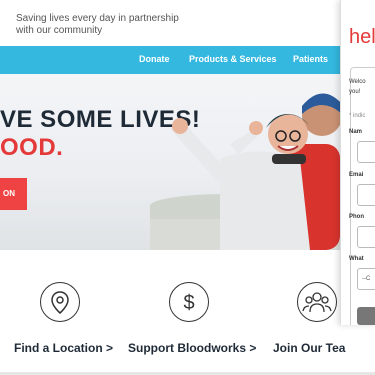 Image resolution: width=375 pixels, height=375 pixels. Describe the element at coordinates (357, 116) in the screenshot. I see `required-note: * indic` at that location.